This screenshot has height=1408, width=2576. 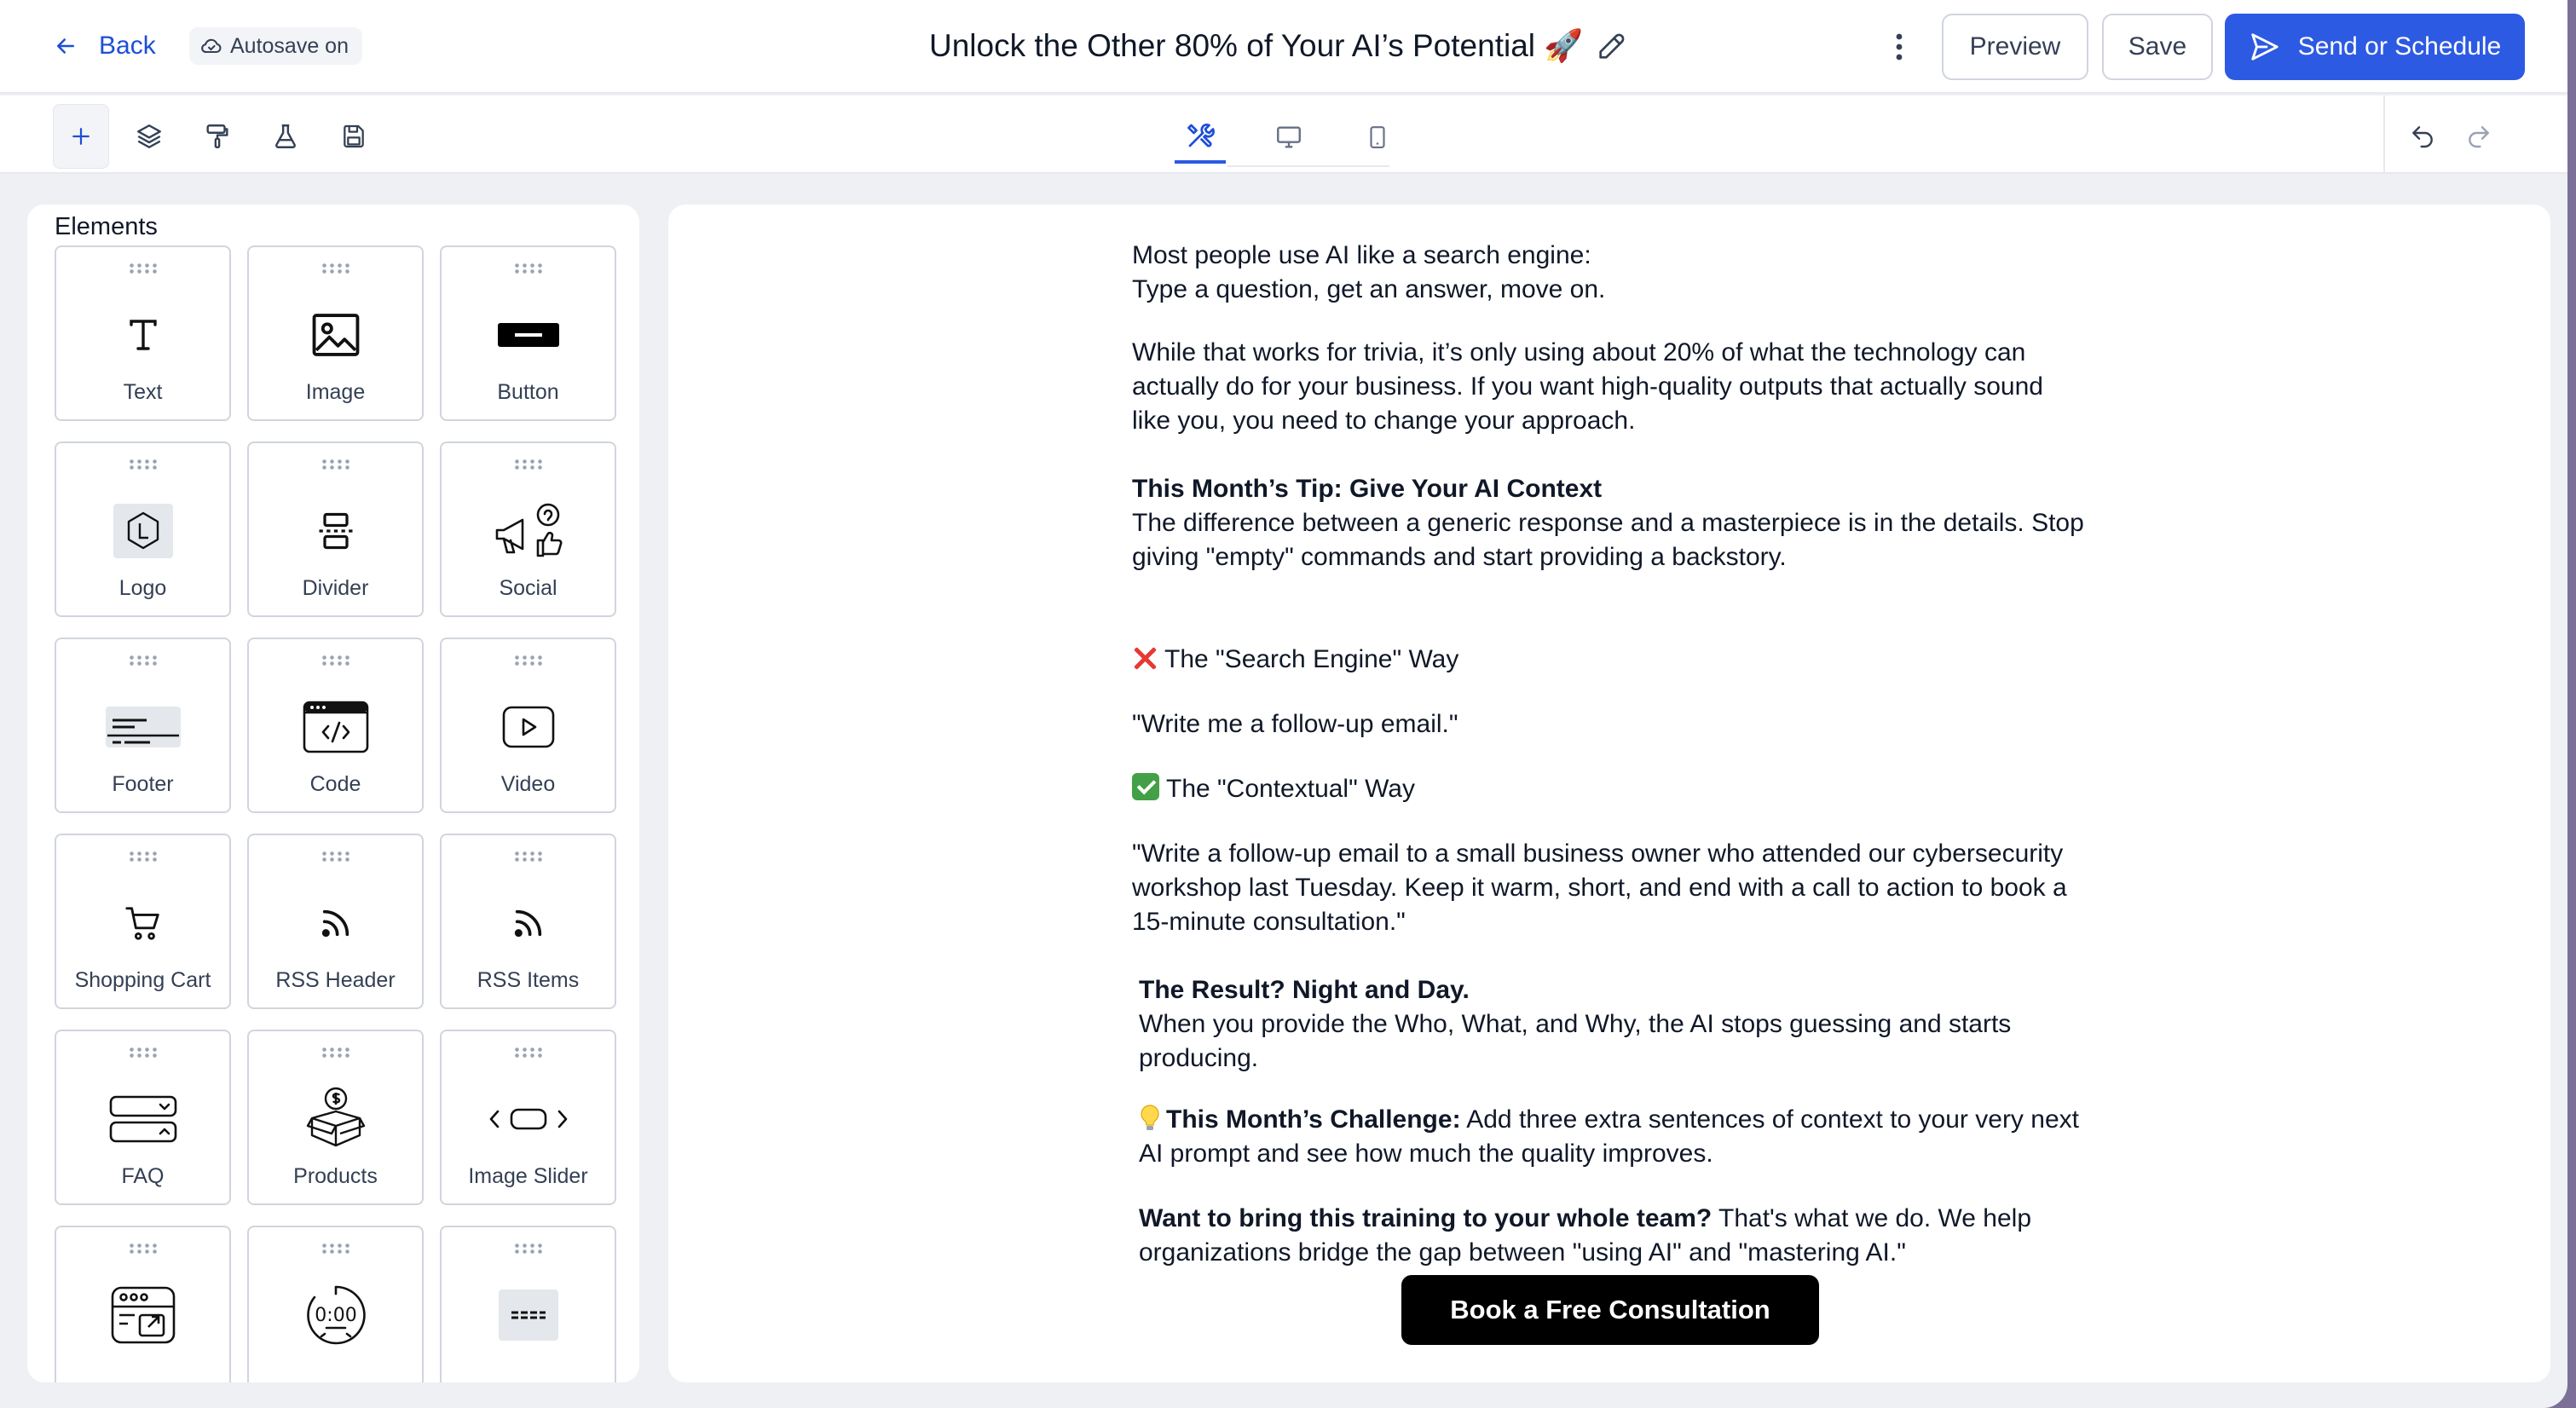 What do you see at coordinates (1610, 1310) in the screenshot?
I see `book-consultation-button: Book a Free Consultation` at bounding box center [1610, 1310].